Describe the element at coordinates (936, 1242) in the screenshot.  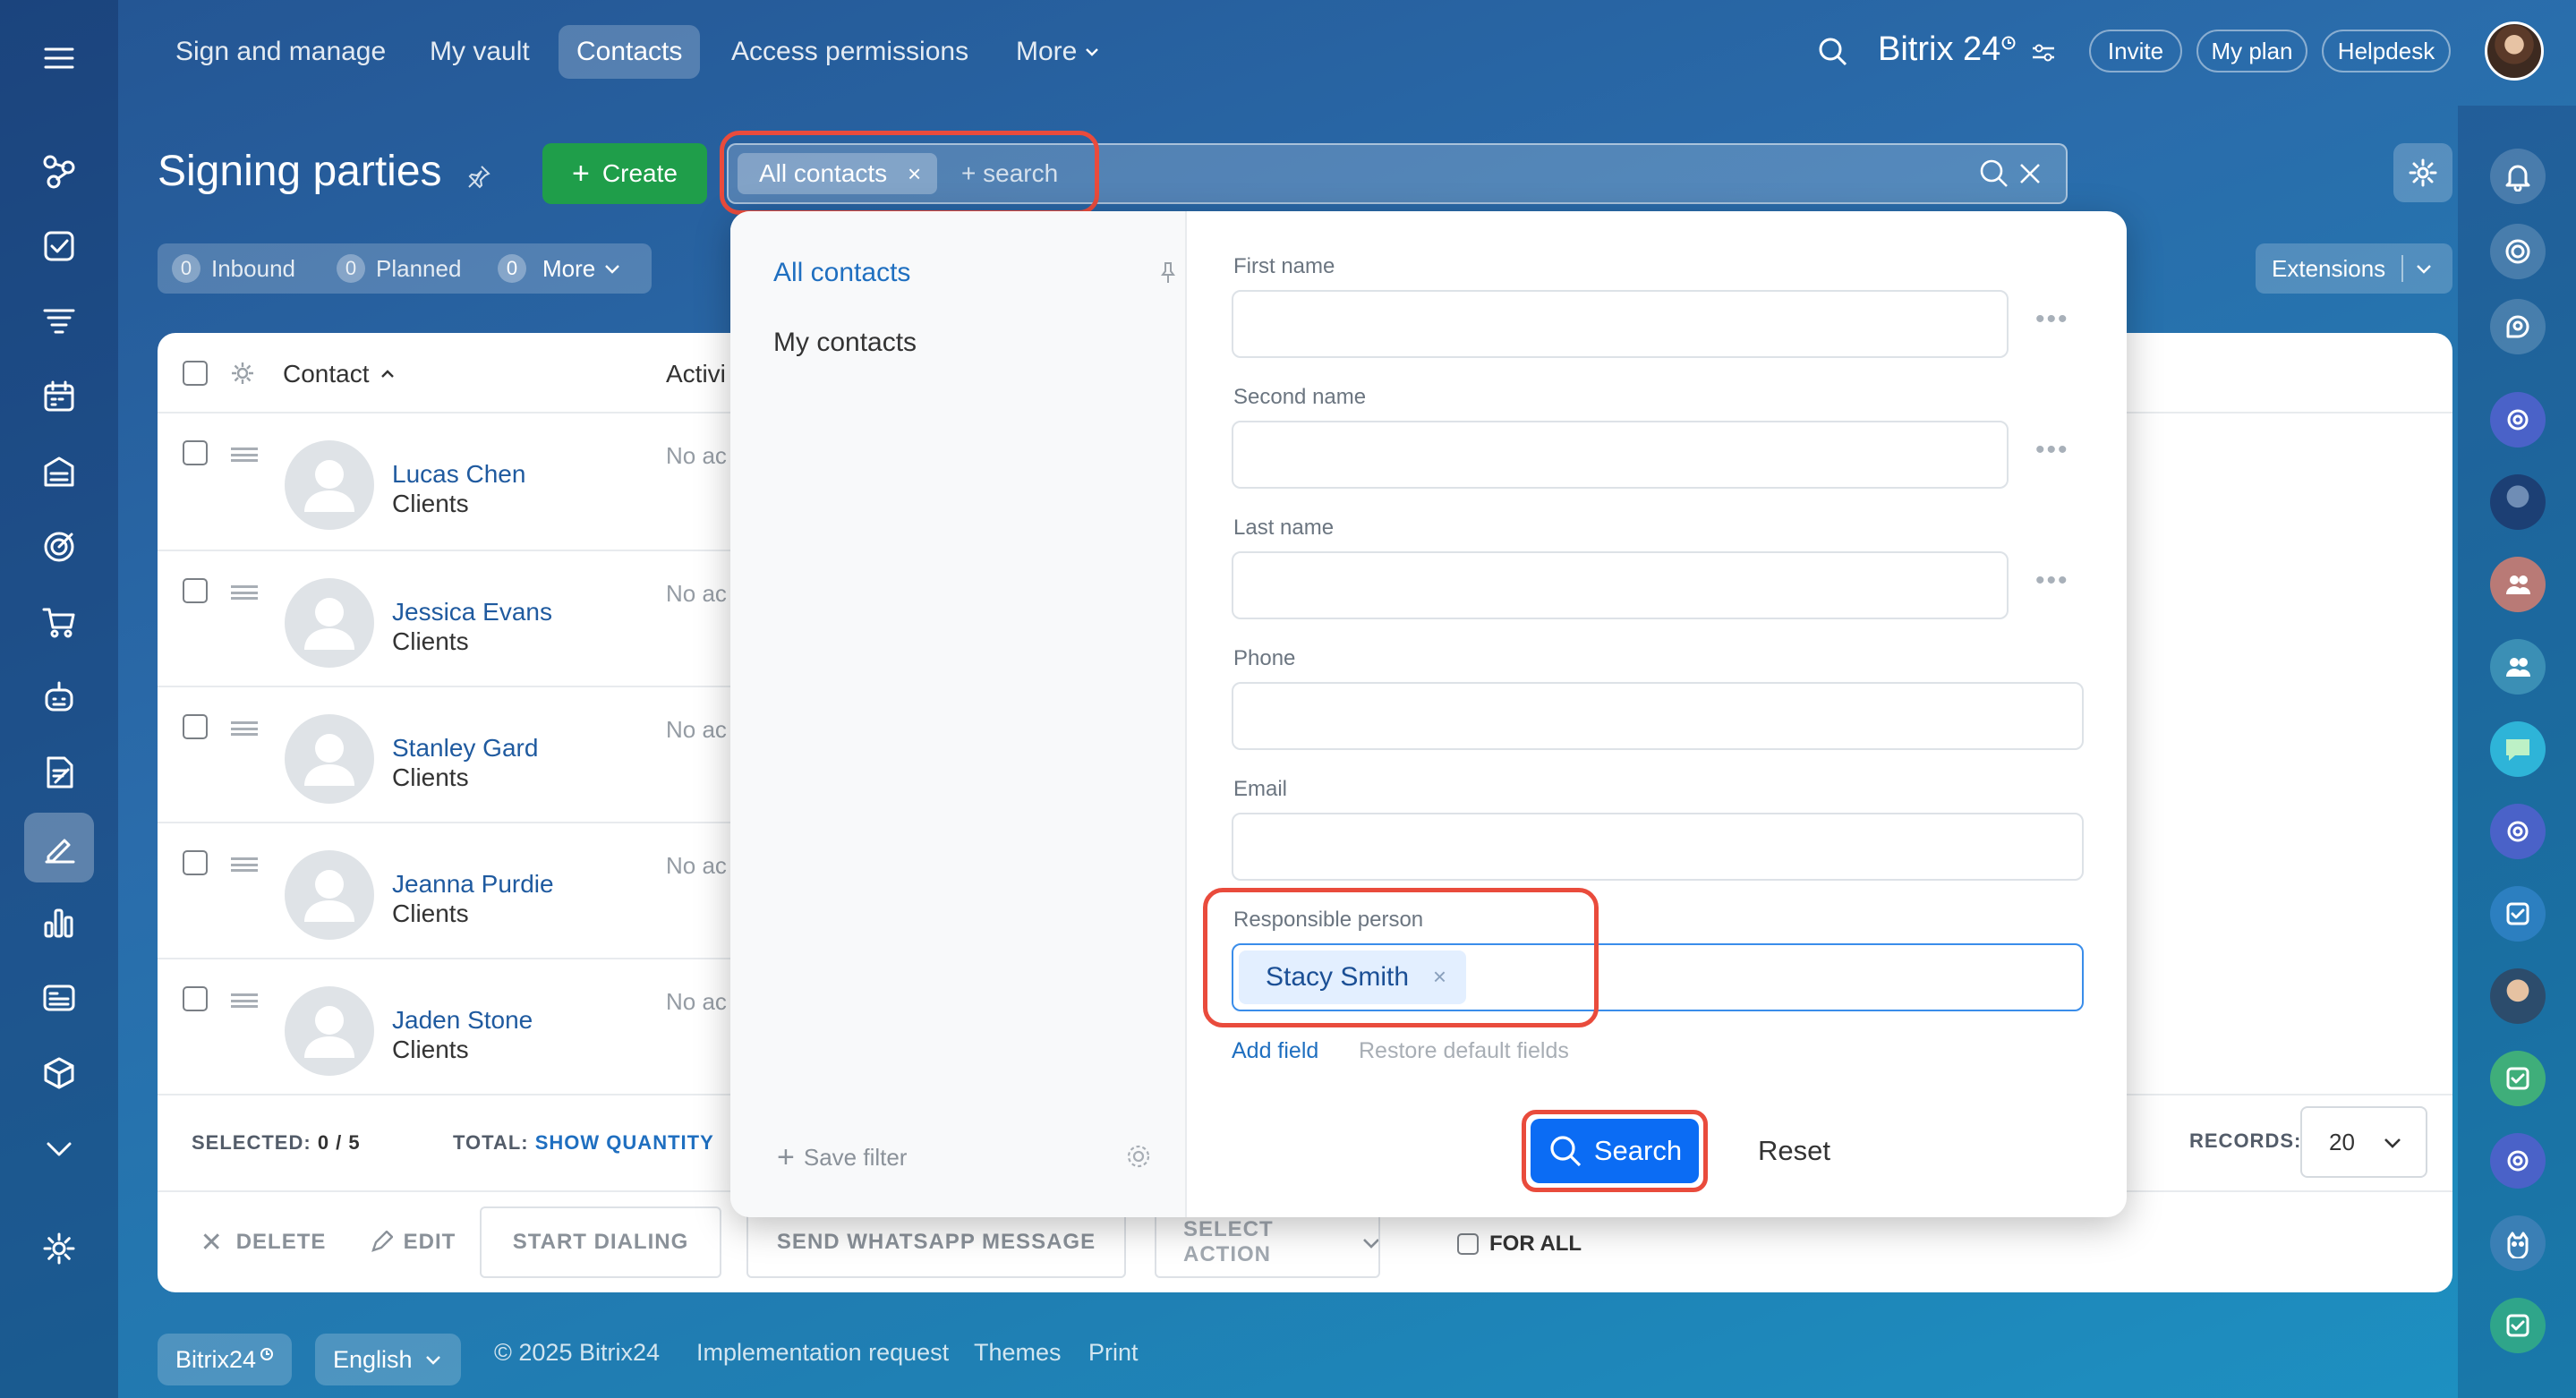
I see `send-whatsapp-button: SEND WHATSAPP MESSAGE` at that location.